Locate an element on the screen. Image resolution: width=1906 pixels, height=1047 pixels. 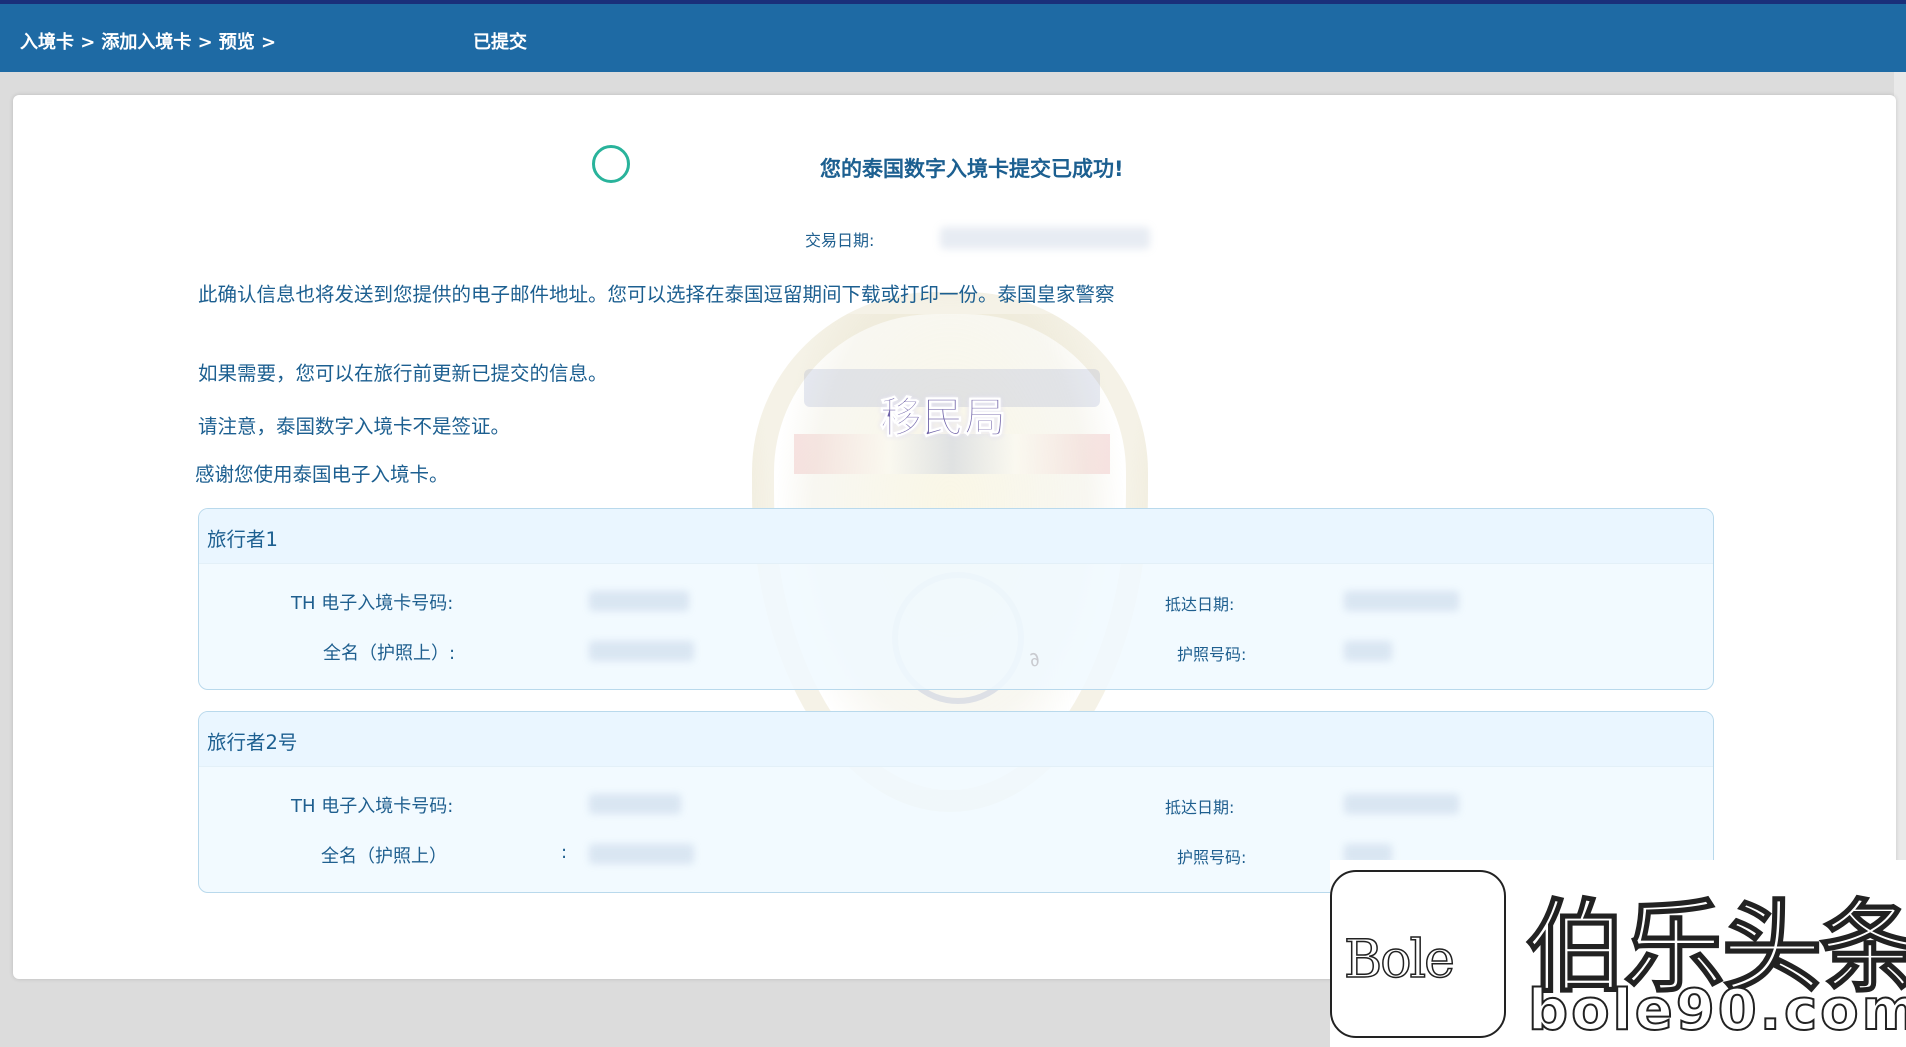
breadcrumb: 入境卡 > 添加入境卡 > 预览 > is located at coordinates (148, 41).